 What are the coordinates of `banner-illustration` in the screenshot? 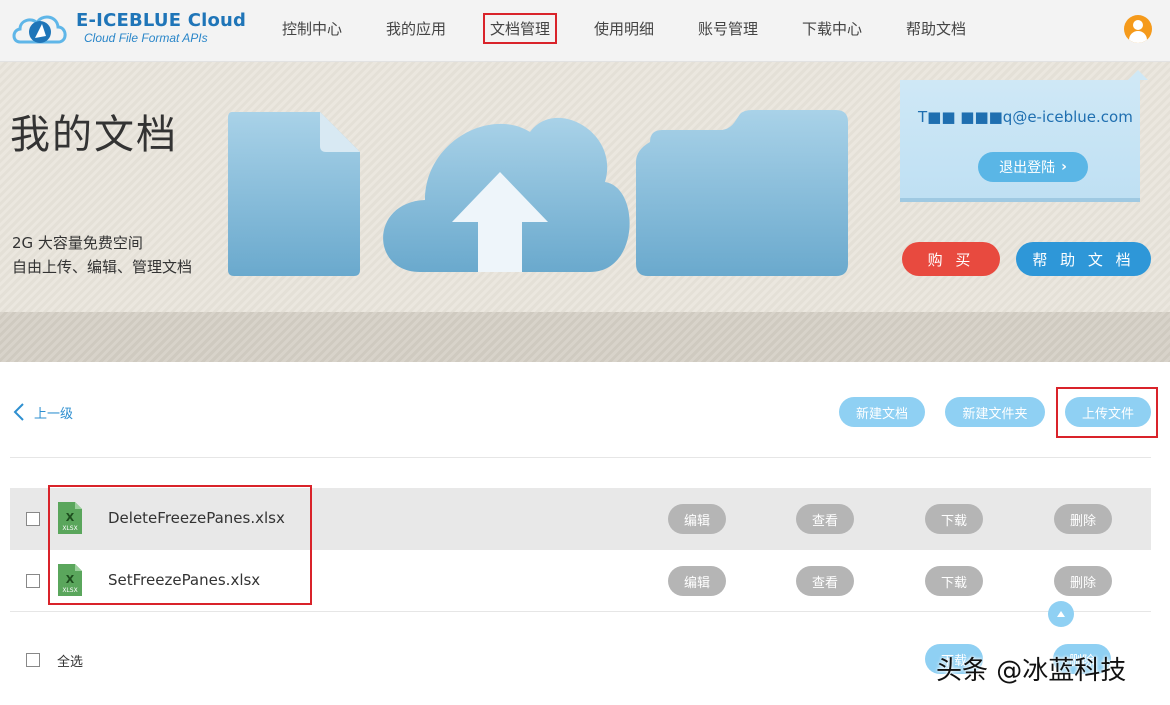 It's located at (538, 193).